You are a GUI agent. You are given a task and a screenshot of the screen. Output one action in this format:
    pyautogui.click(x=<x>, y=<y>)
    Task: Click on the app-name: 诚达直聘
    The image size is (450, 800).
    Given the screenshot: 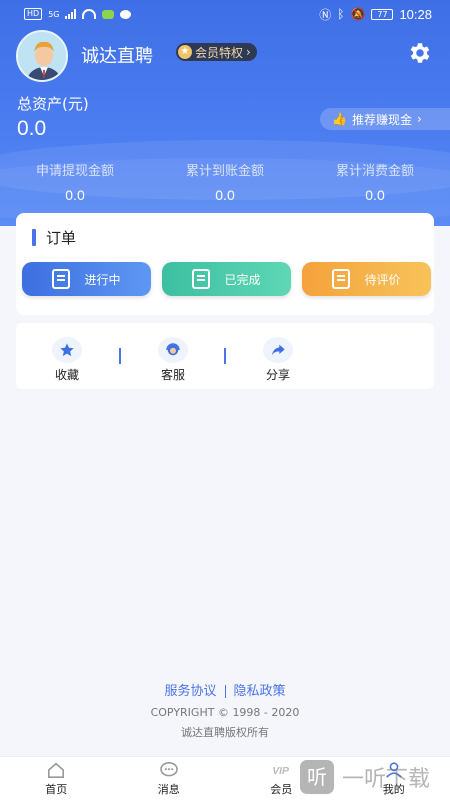 What is the action you would take?
    pyautogui.click(x=117, y=56)
    